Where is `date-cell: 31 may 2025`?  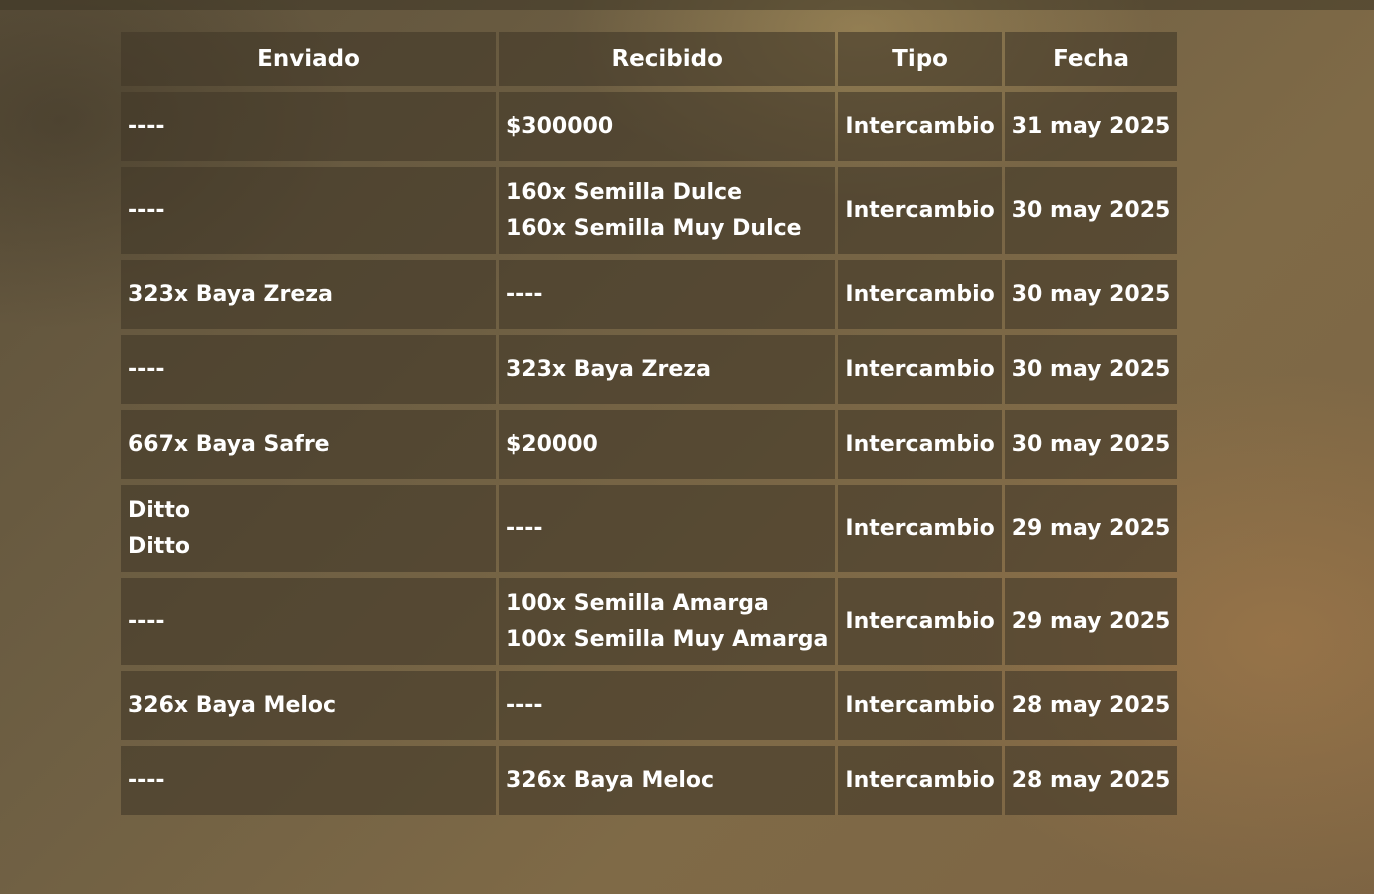 date-cell: 31 may 2025 is located at coordinates (1091, 126).